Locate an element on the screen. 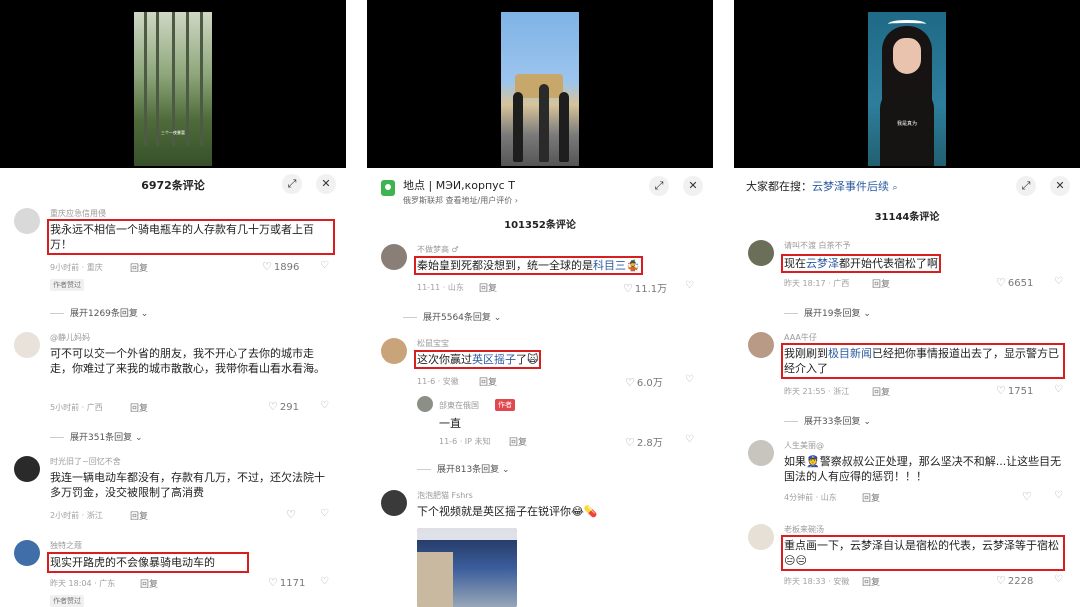  author-liked-badge: 作者赞过 is located at coordinates (67, 285).